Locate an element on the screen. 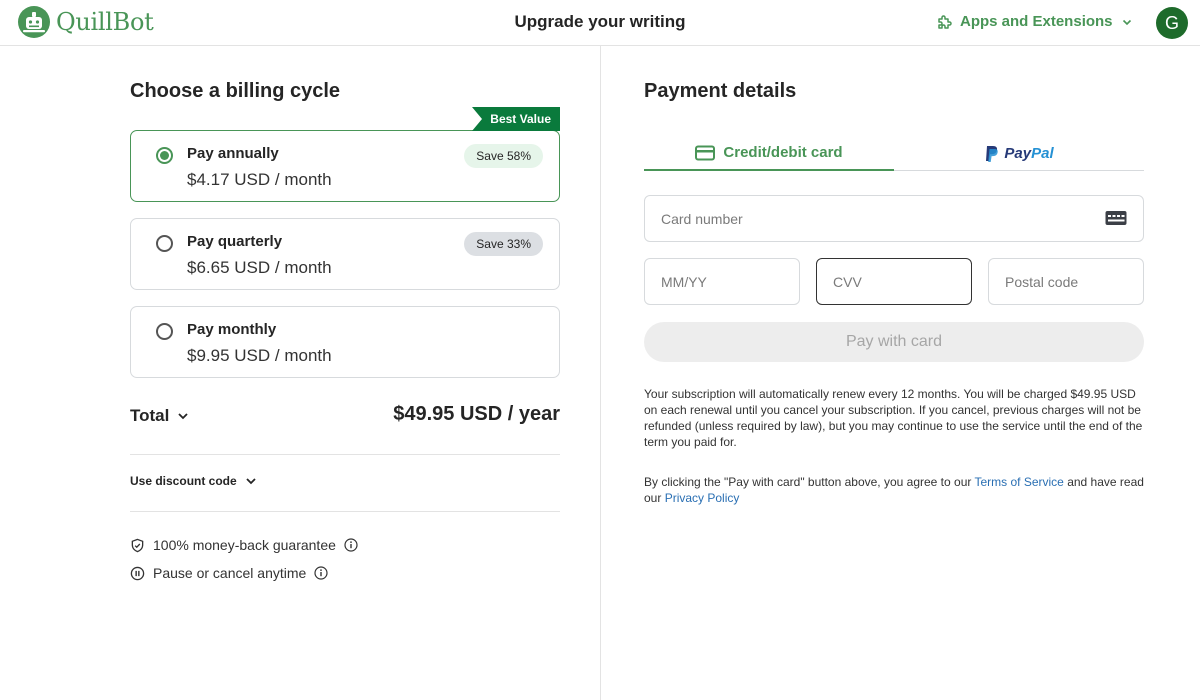 The height and width of the screenshot is (700, 1200). pause-circle-icon is located at coordinates (137, 573).